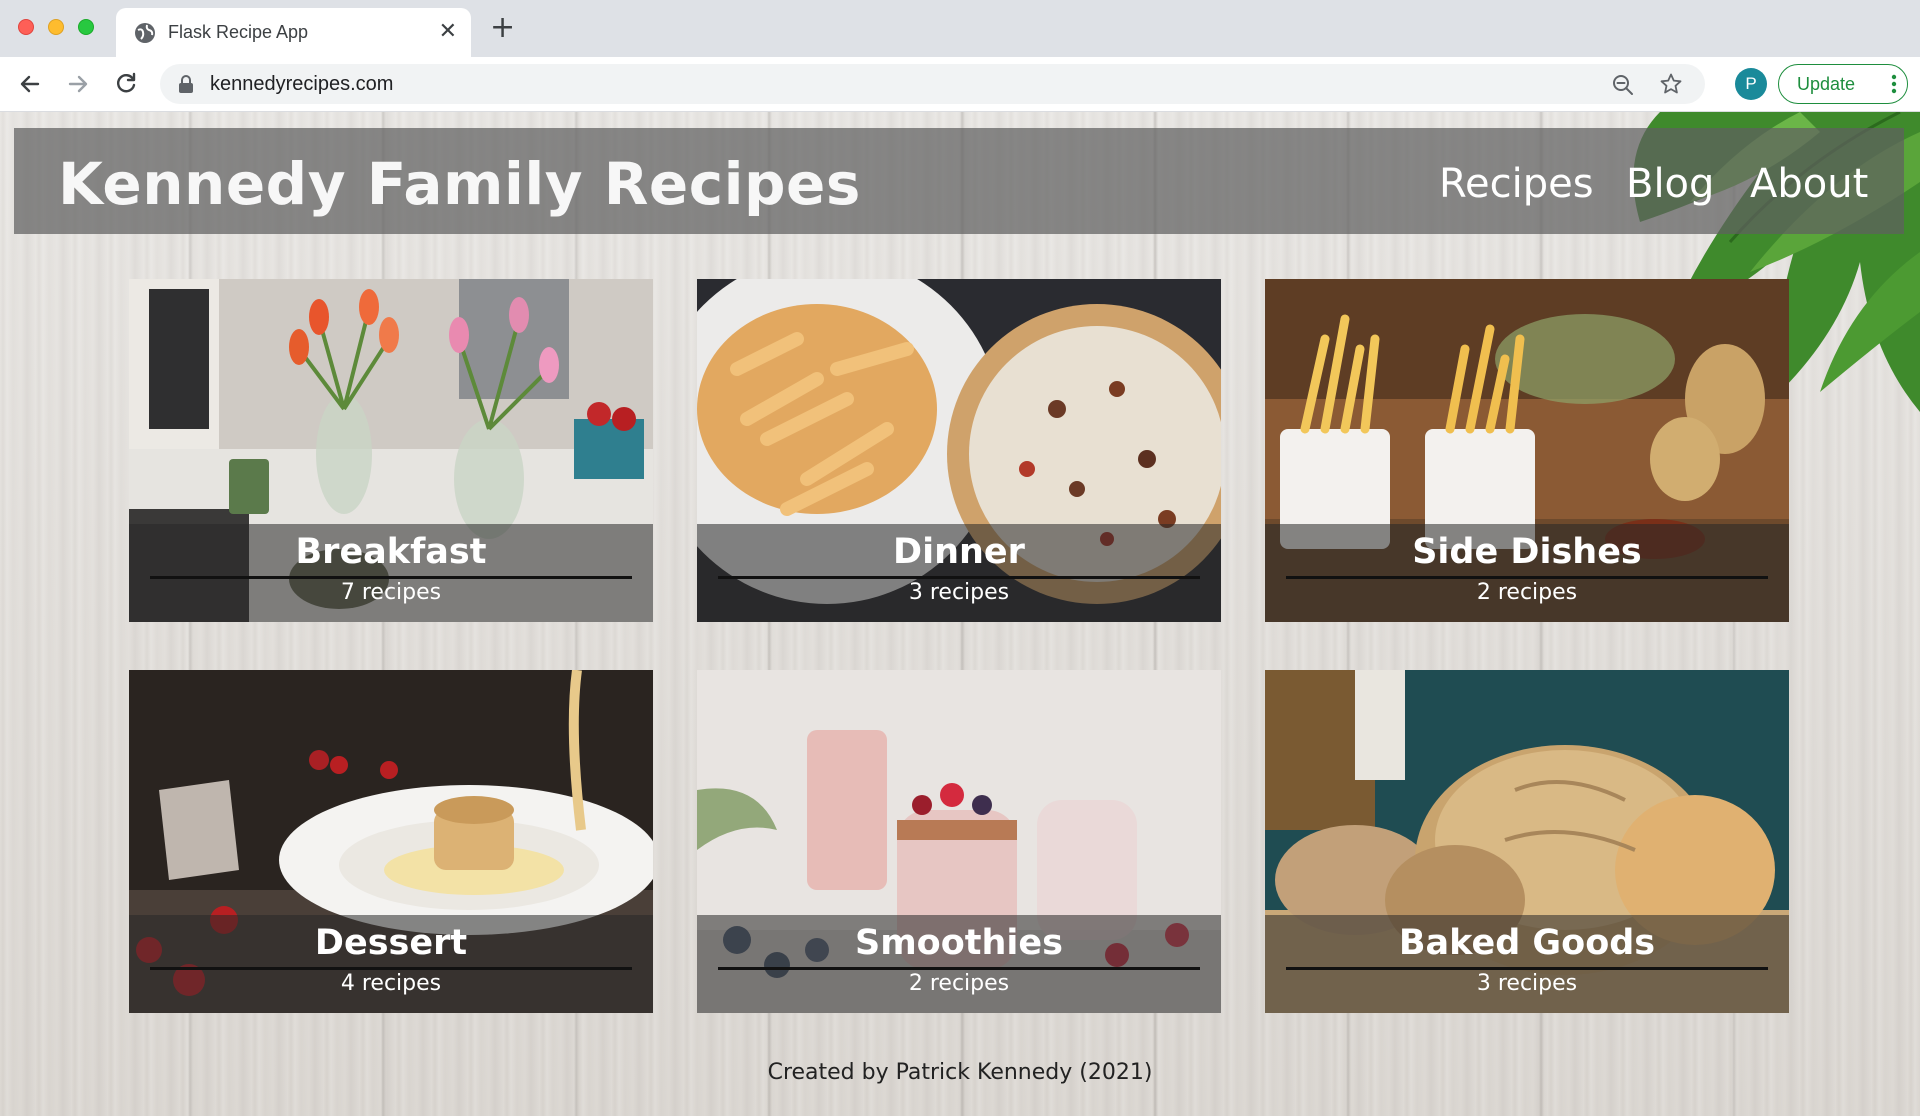  Describe the element at coordinates (391, 592) in the screenshot. I see `recipe-count: 7 recipes` at that location.